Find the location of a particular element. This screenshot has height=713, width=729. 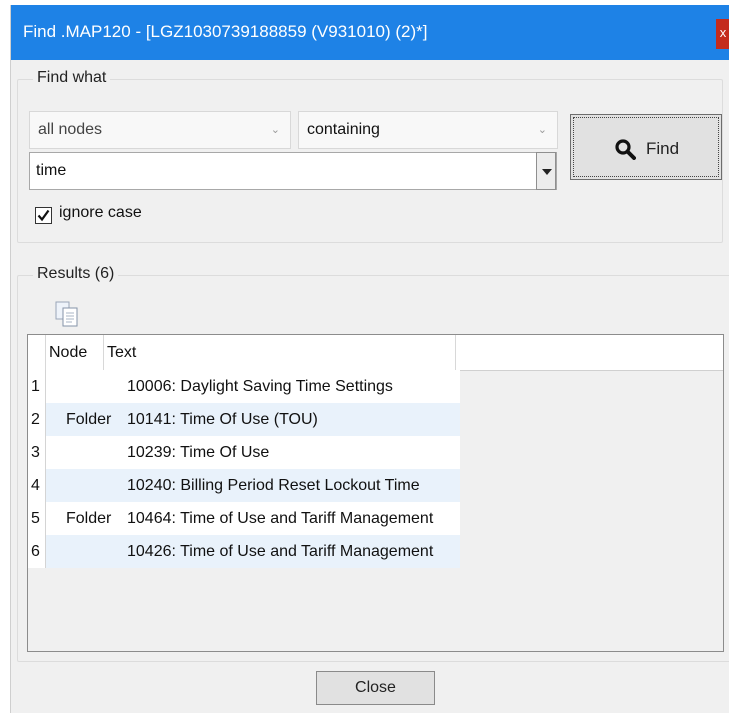

text-cell: 10426: Time of Use and Tariff Management is located at coordinates (280, 551).